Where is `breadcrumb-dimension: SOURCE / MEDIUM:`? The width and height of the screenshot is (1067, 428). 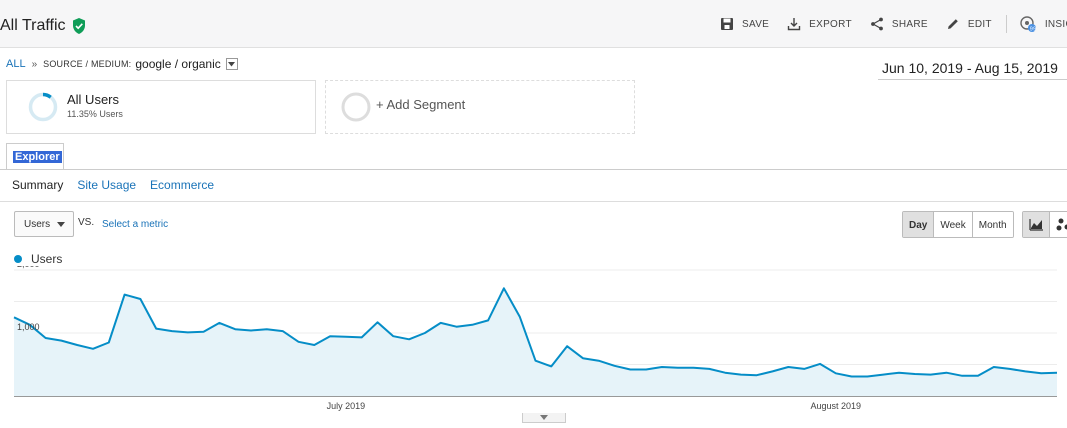
breadcrumb-dimension: SOURCE / MEDIUM: is located at coordinates (87, 64).